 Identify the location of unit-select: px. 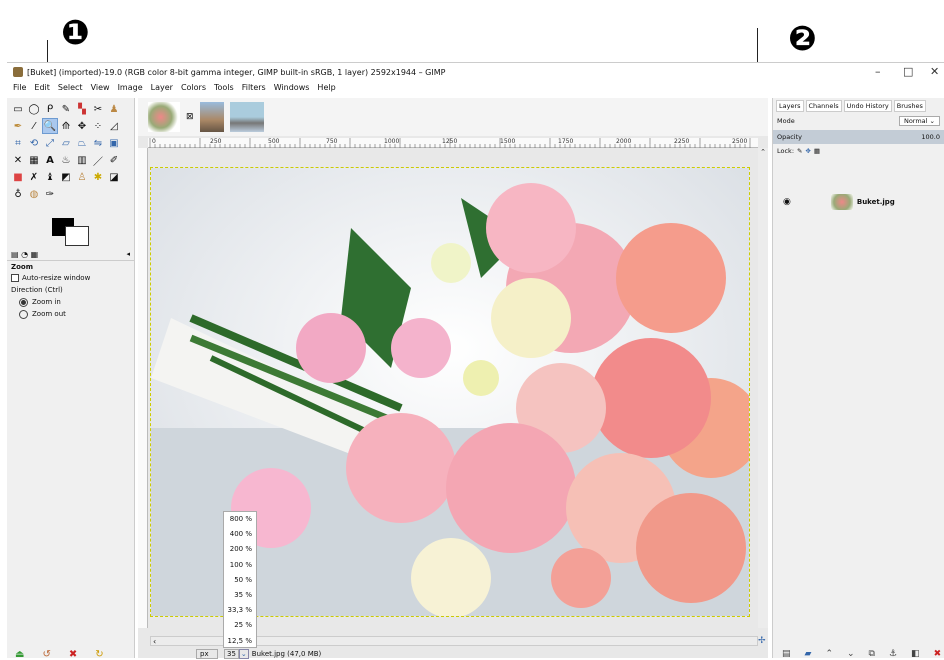
(207, 654).